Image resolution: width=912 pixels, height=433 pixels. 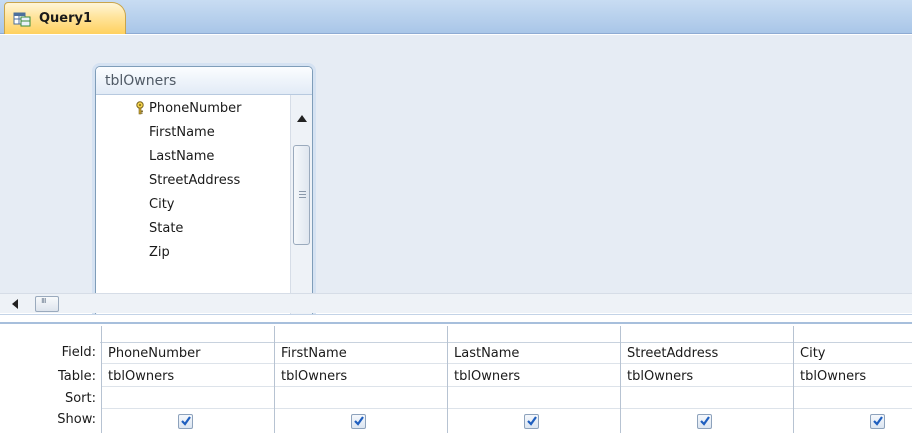 What do you see at coordinates (22, 19) in the screenshot?
I see `query-icon` at bounding box center [22, 19].